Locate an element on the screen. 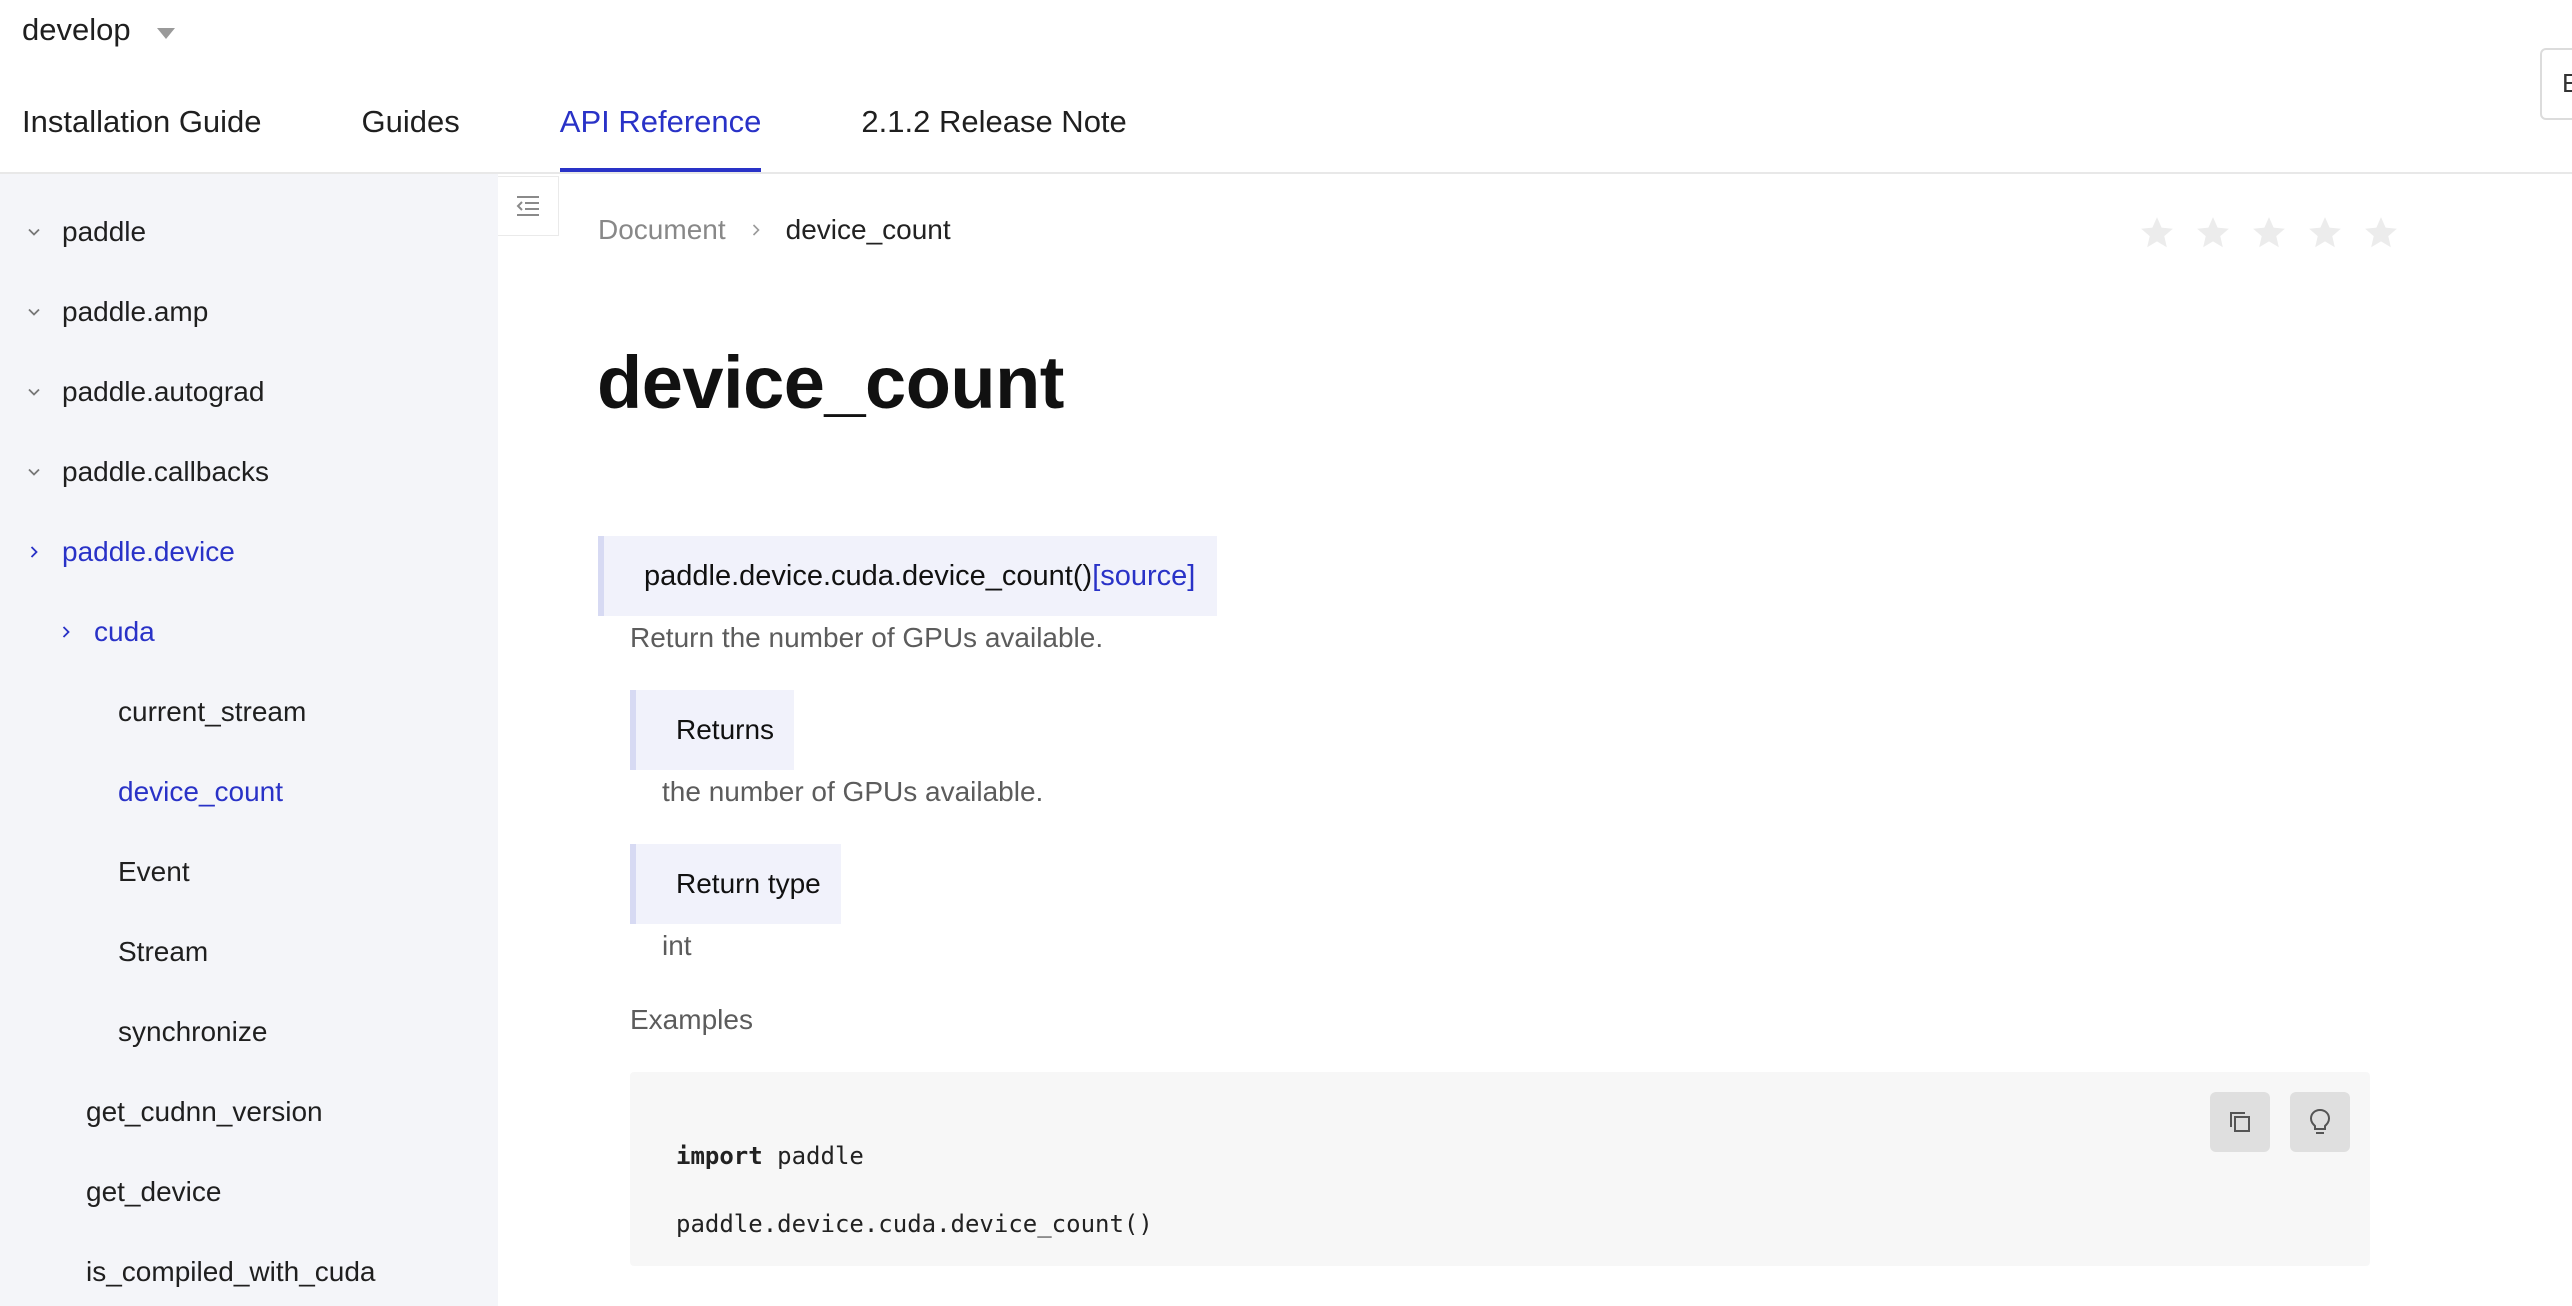 This screenshot has height=1306, width=2572. copy-code-button is located at coordinates (2240, 1122).